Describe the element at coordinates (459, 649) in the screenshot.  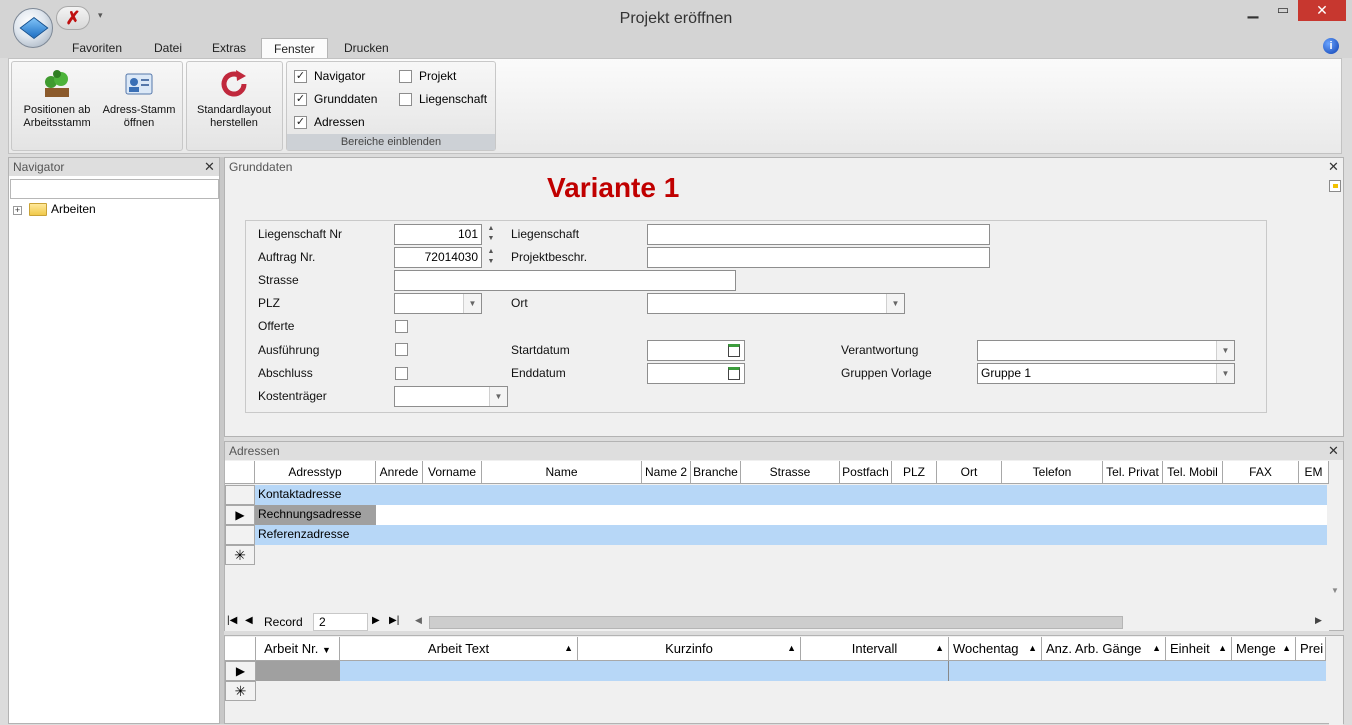
I see `column-header: Arbeit Text ▲` at that location.